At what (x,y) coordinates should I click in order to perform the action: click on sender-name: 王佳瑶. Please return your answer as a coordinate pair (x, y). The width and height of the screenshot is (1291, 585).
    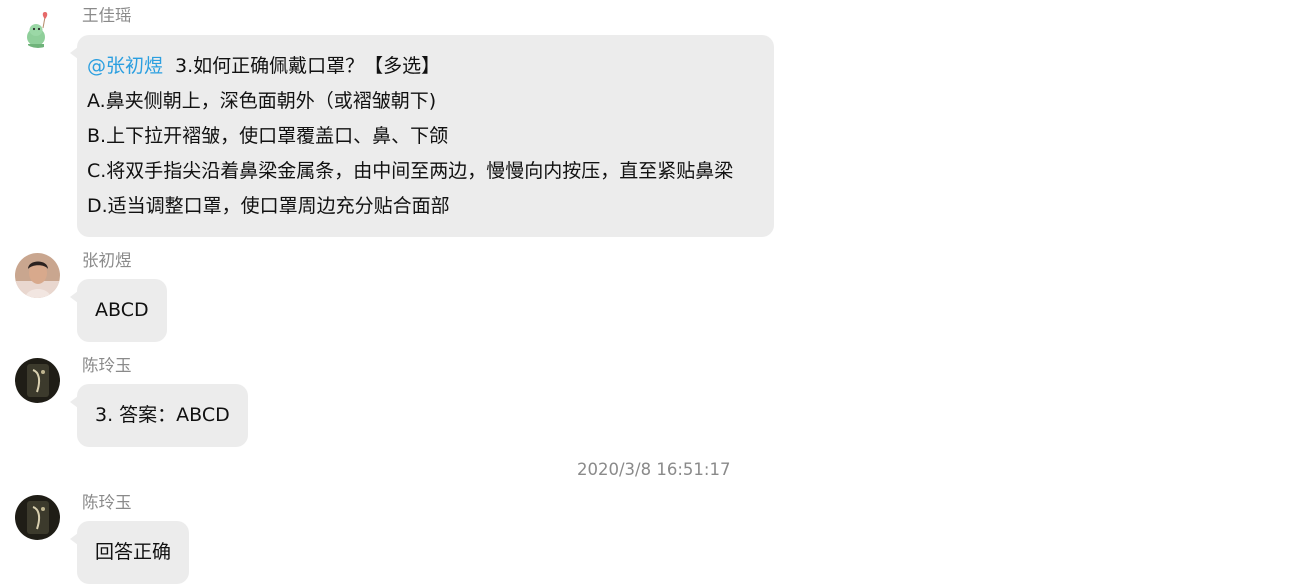
    Looking at the image, I should click on (107, 15).